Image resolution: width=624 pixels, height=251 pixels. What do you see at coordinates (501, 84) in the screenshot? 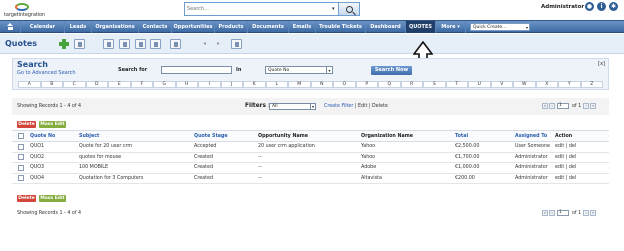
I see `alphabet-letter: V` at bounding box center [501, 84].